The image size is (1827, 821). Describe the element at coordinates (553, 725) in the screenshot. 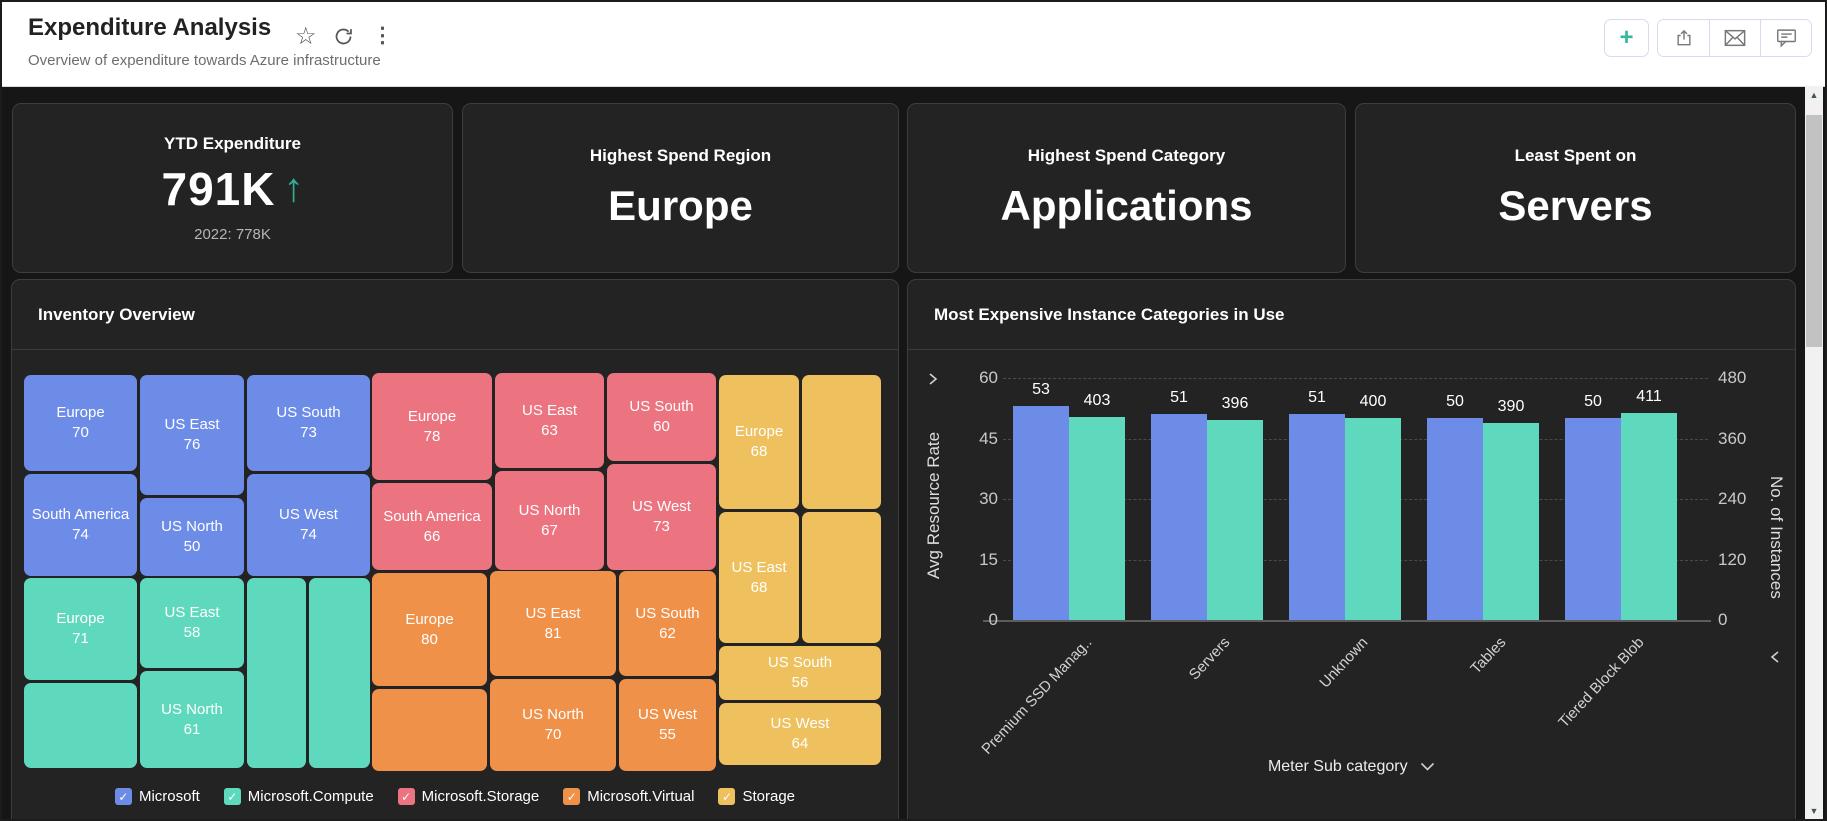

I see `treemap-block: US North 70` at that location.